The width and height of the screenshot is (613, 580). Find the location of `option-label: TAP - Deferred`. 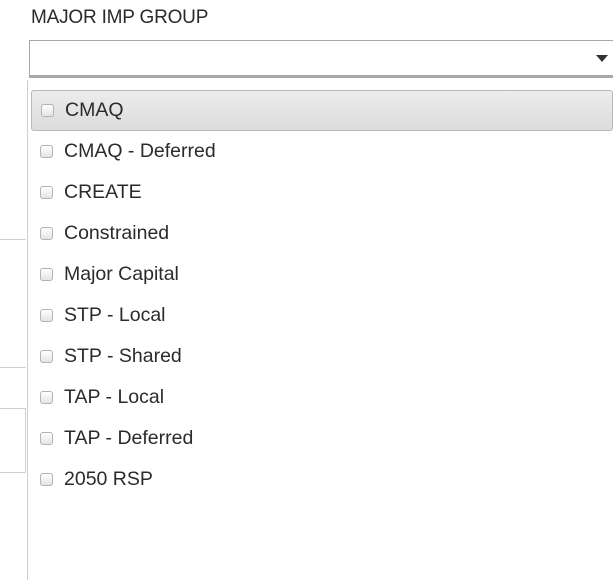

option-label: TAP - Deferred is located at coordinates (129, 438).